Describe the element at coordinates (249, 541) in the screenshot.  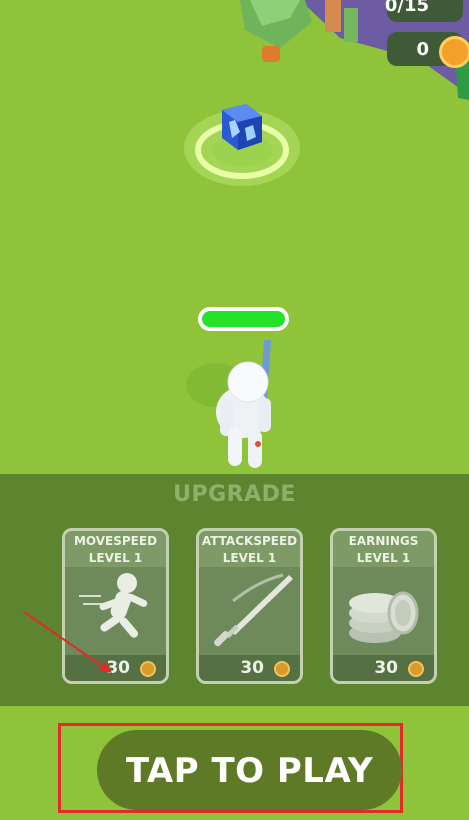
I see `card-name: ATTACKSPEED` at that location.